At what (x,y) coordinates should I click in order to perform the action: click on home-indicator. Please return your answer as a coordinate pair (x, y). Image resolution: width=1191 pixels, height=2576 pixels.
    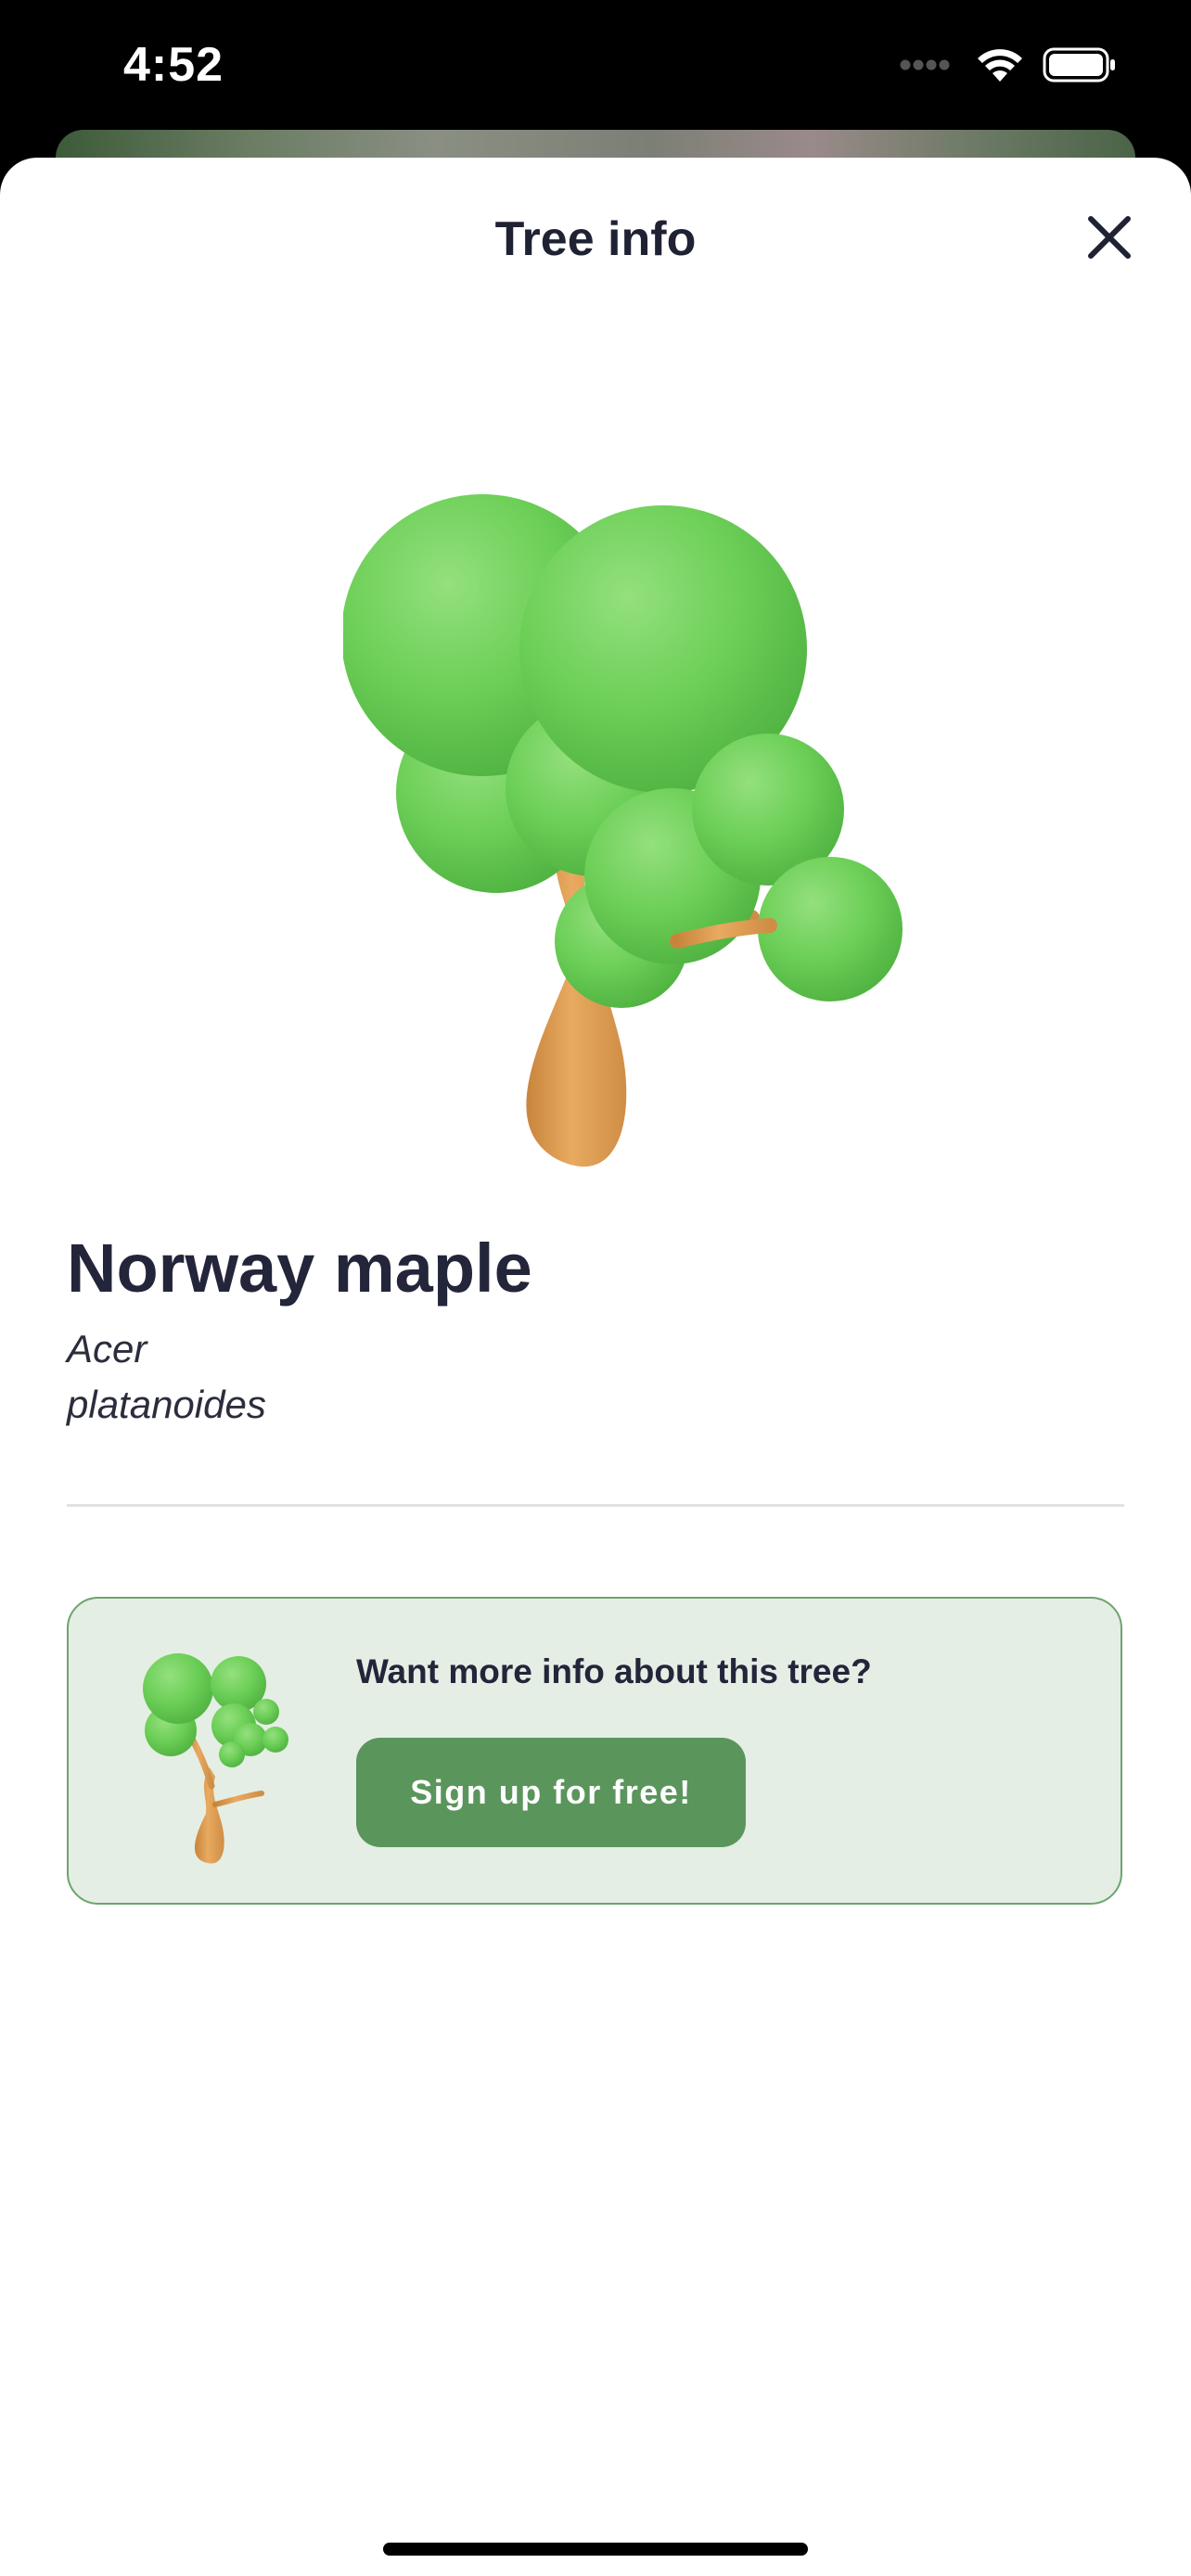
    Looking at the image, I should click on (595, 2549).